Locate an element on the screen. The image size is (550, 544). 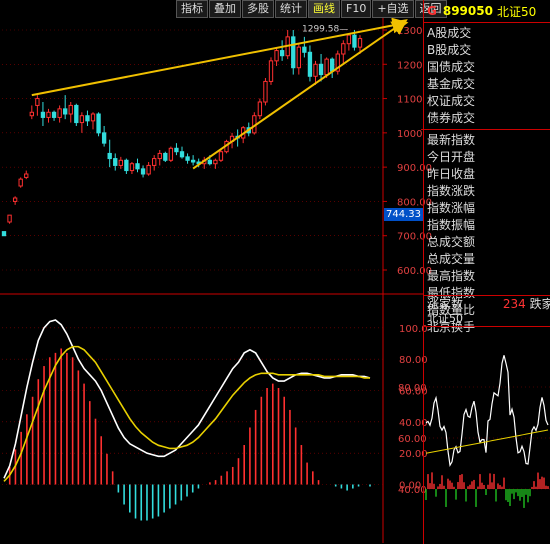
price-tick-label: 1000 is located at coordinates (409, 134).